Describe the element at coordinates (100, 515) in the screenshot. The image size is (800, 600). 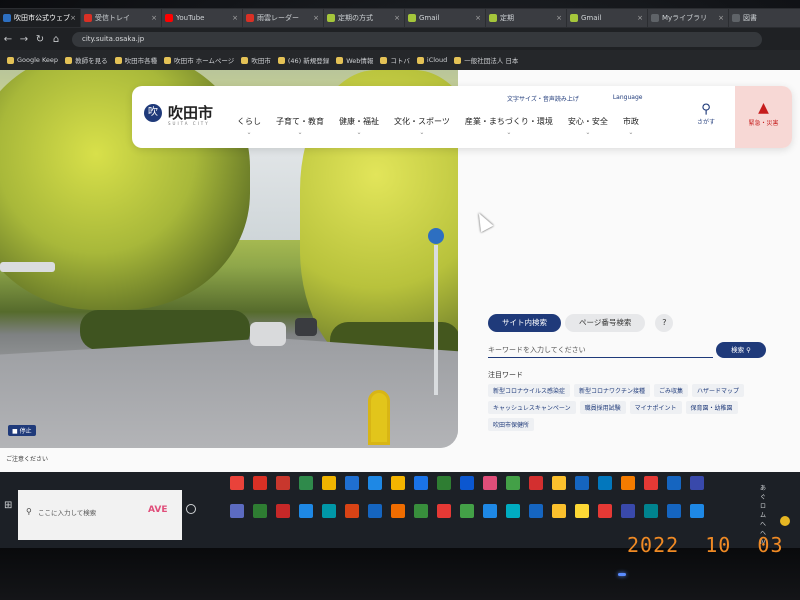
I see `taskbar-search-box: ⚲ ここに入力して検索 AVE` at that location.